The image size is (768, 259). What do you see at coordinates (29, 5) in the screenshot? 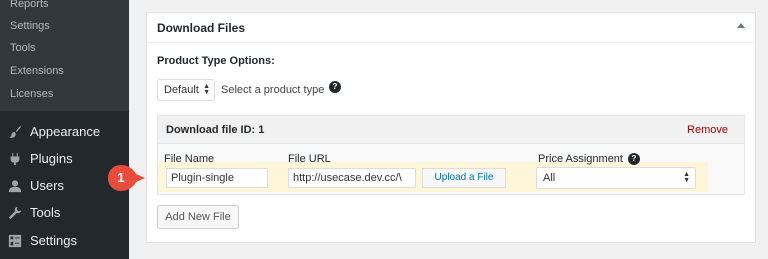
I see `submenu-item-reports: Reports` at bounding box center [29, 5].